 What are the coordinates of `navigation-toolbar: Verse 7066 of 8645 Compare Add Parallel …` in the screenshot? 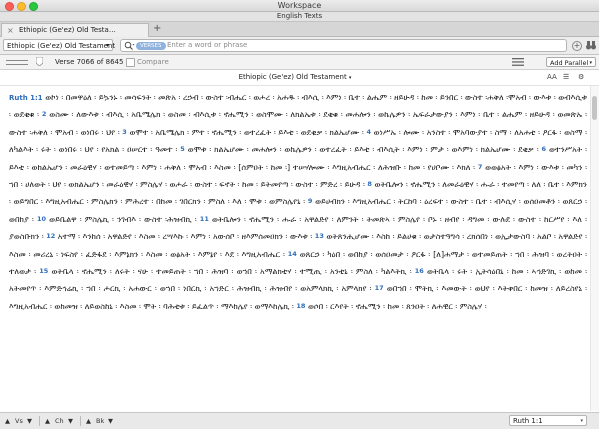 It's located at (299, 62).